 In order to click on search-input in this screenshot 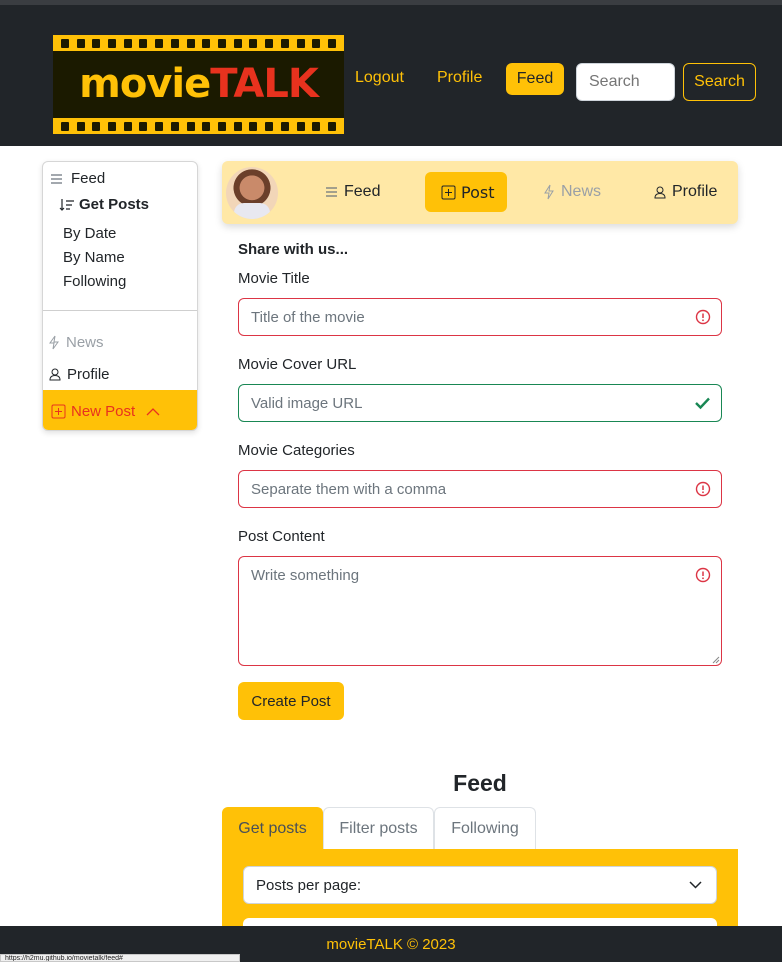, I will do `click(625, 82)`.